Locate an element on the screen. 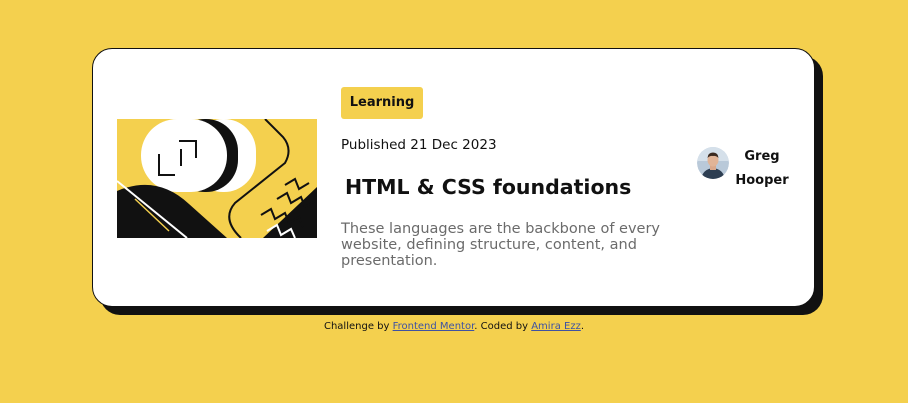 The width and height of the screenshot is (908, 403). author: Greg Hooper is located at coordinates (747, 169).